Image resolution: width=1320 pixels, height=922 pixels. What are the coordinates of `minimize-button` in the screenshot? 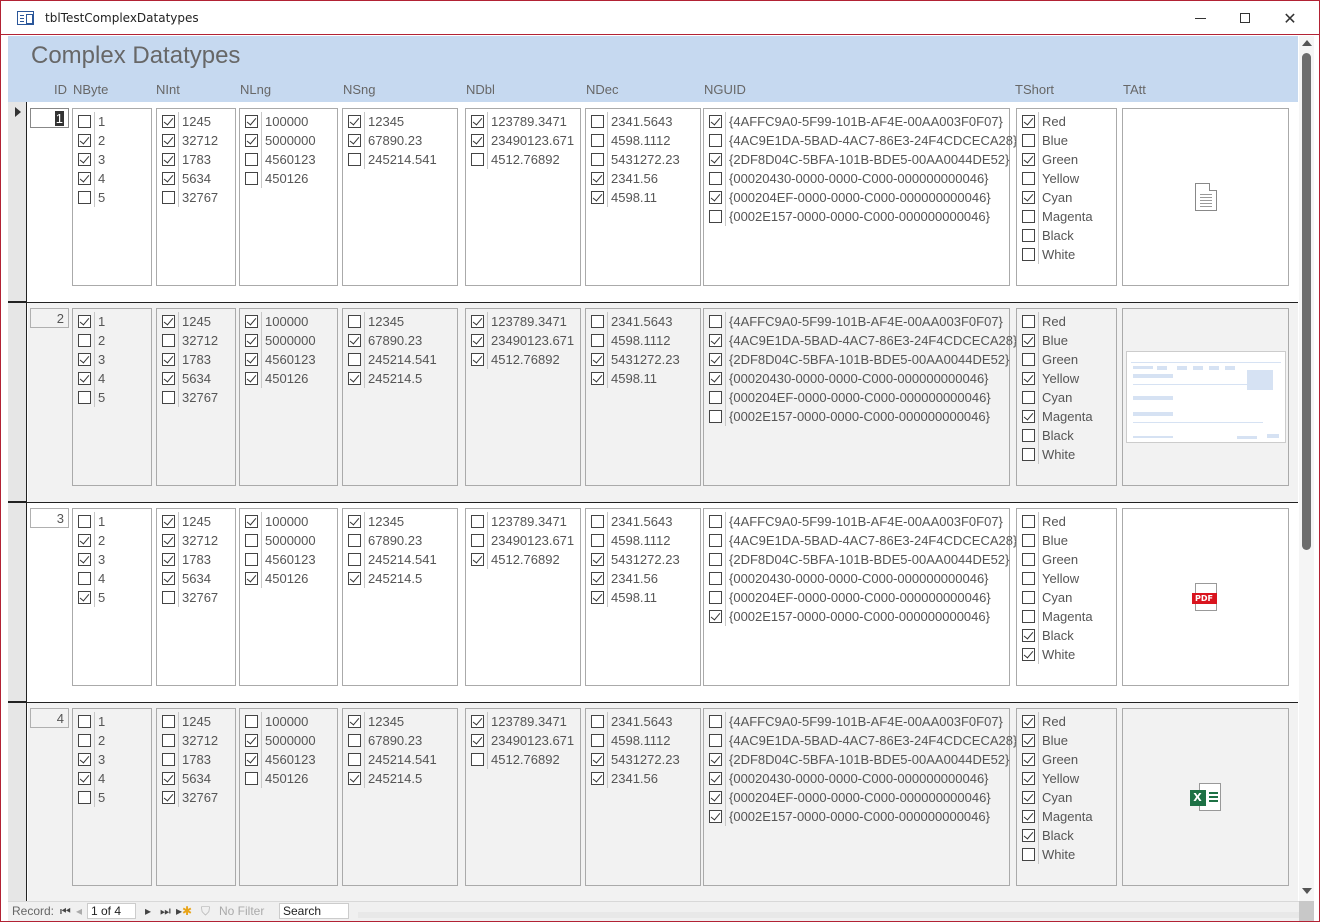 It's located at (1200, 18).